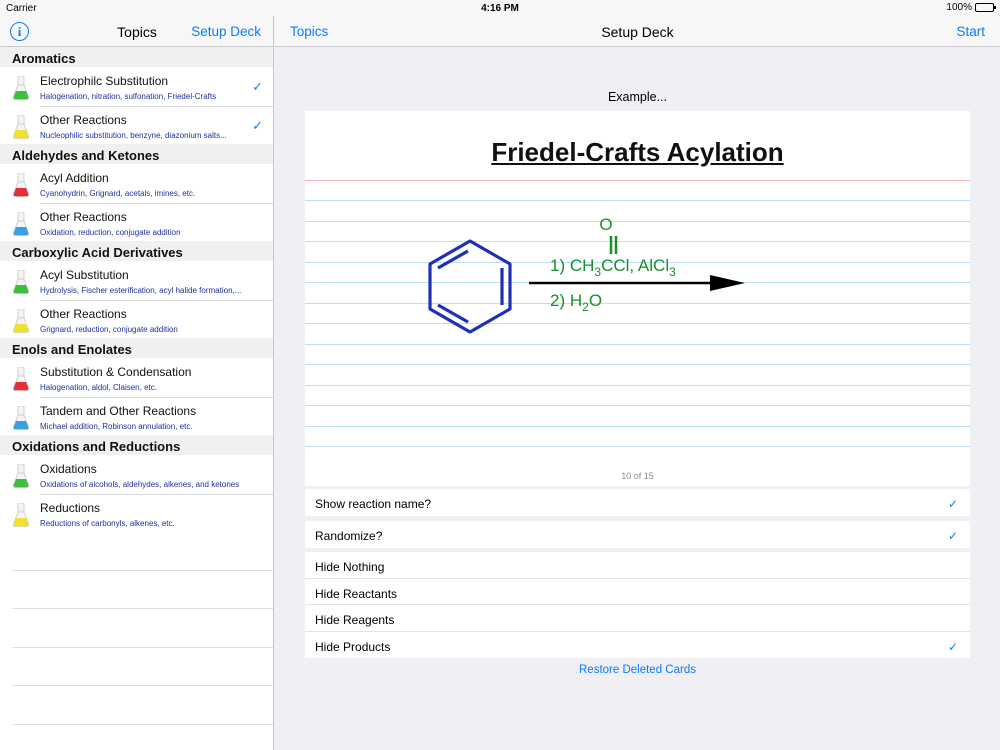  Describe the element at coordinates (353, 646) in the screenshot. I see `option-label: Hide Products` at that location.